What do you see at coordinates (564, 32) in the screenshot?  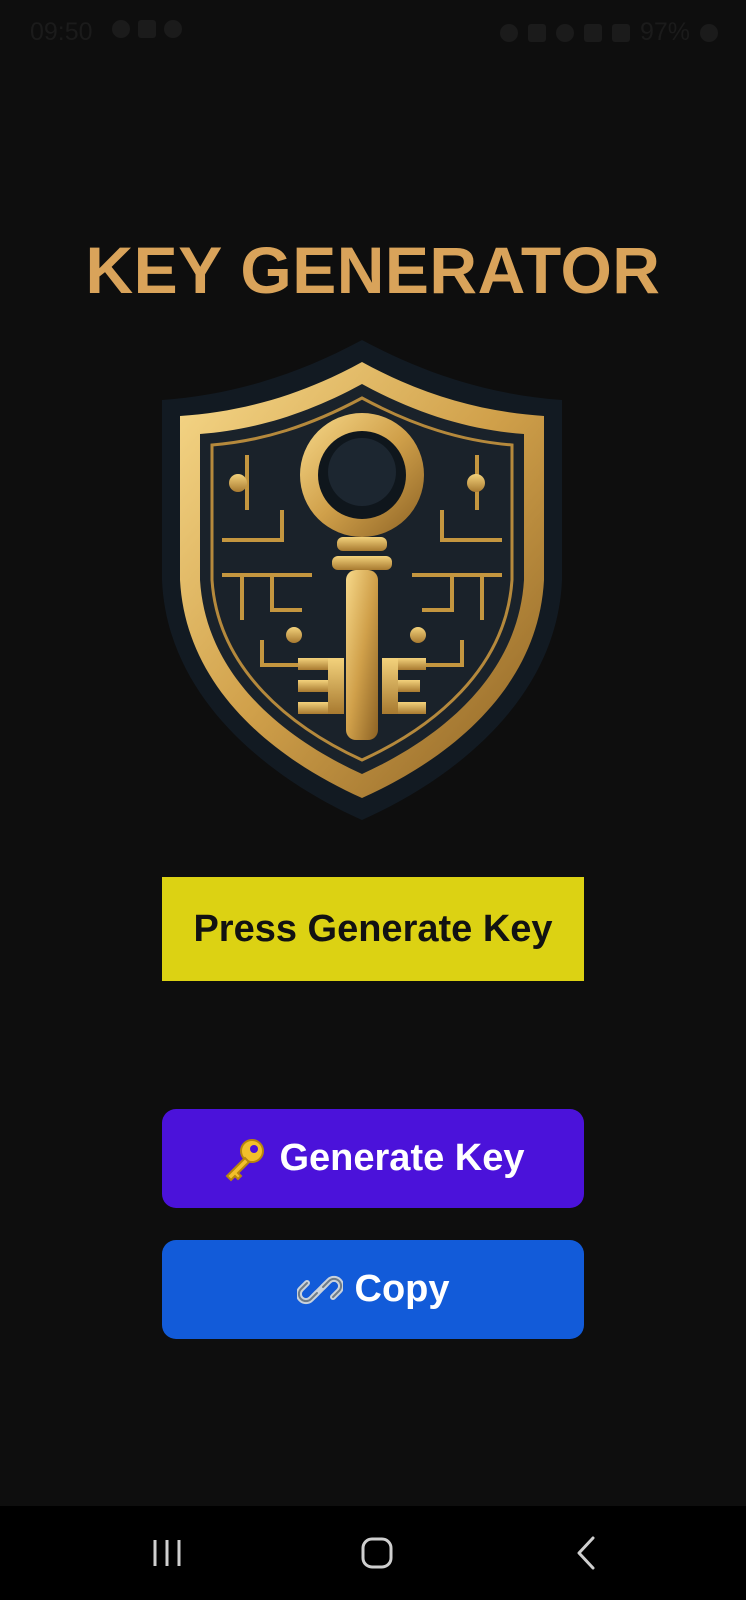 I see `wifi-icon` at bounding box center [564, 32].